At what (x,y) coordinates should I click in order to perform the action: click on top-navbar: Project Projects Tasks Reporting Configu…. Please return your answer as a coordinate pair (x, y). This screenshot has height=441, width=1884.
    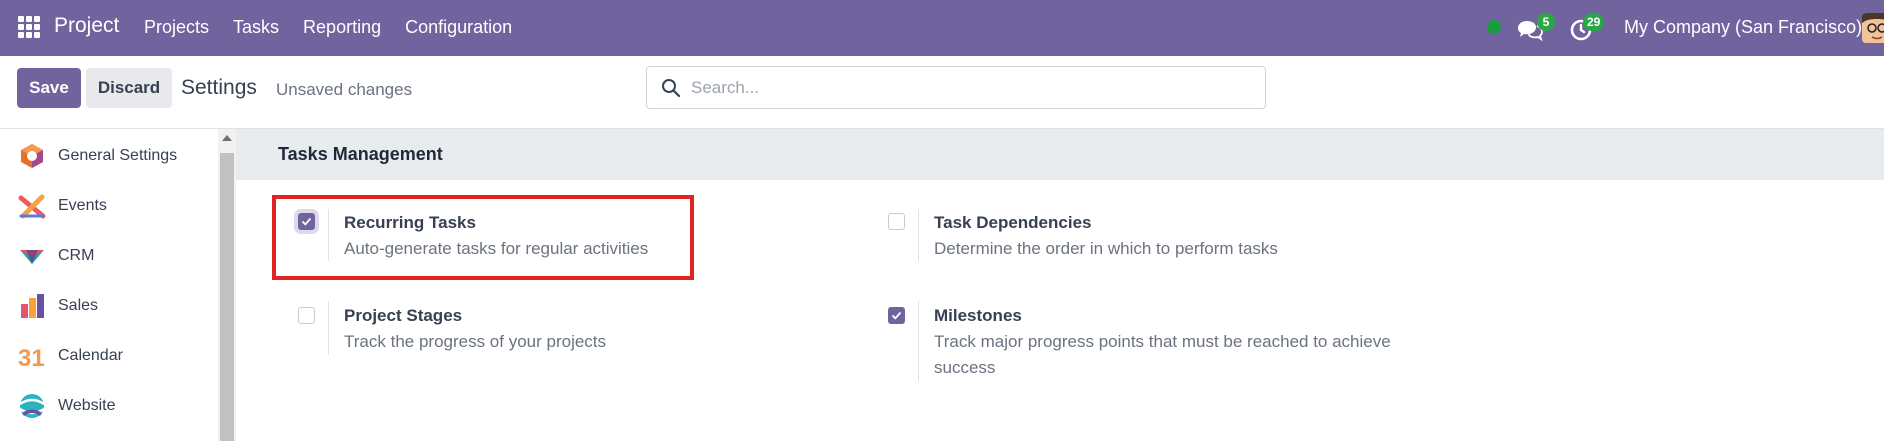
    Looking at the image, I should click on (942, 28).